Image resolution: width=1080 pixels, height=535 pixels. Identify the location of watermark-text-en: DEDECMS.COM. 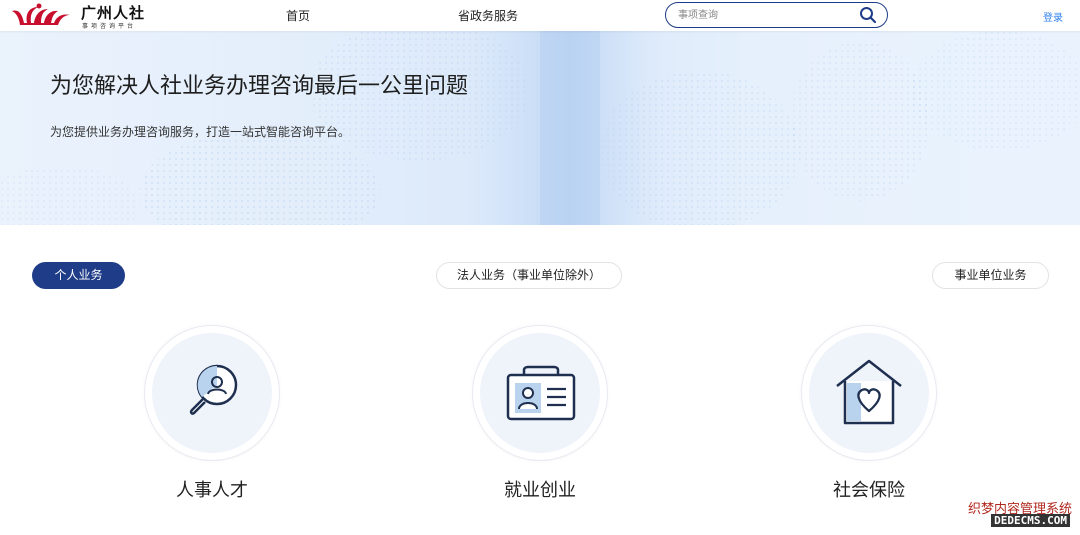
(1030, 520).